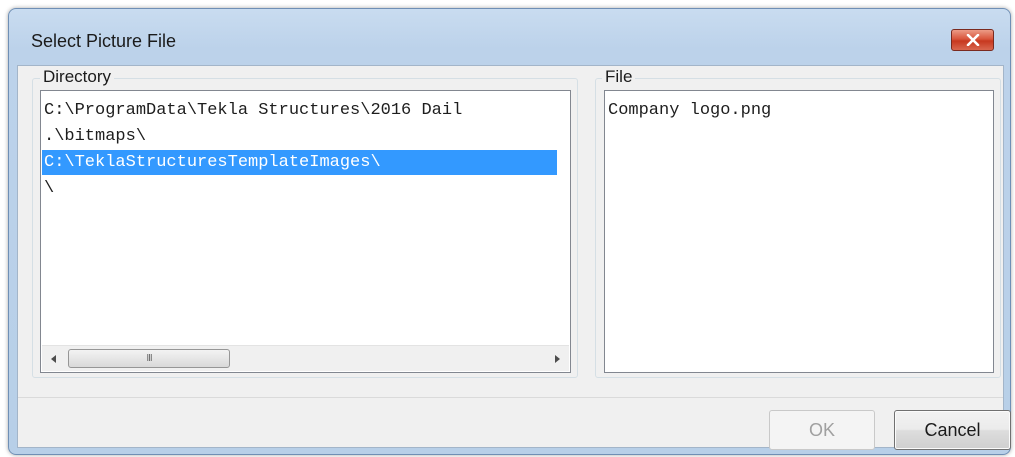 Image resolution: width=1015 pixels, height=457 pixels. Describe the element at coordinates (799, 110) in the screenshot. I see `file-list-item: Company logo.png` at that location.